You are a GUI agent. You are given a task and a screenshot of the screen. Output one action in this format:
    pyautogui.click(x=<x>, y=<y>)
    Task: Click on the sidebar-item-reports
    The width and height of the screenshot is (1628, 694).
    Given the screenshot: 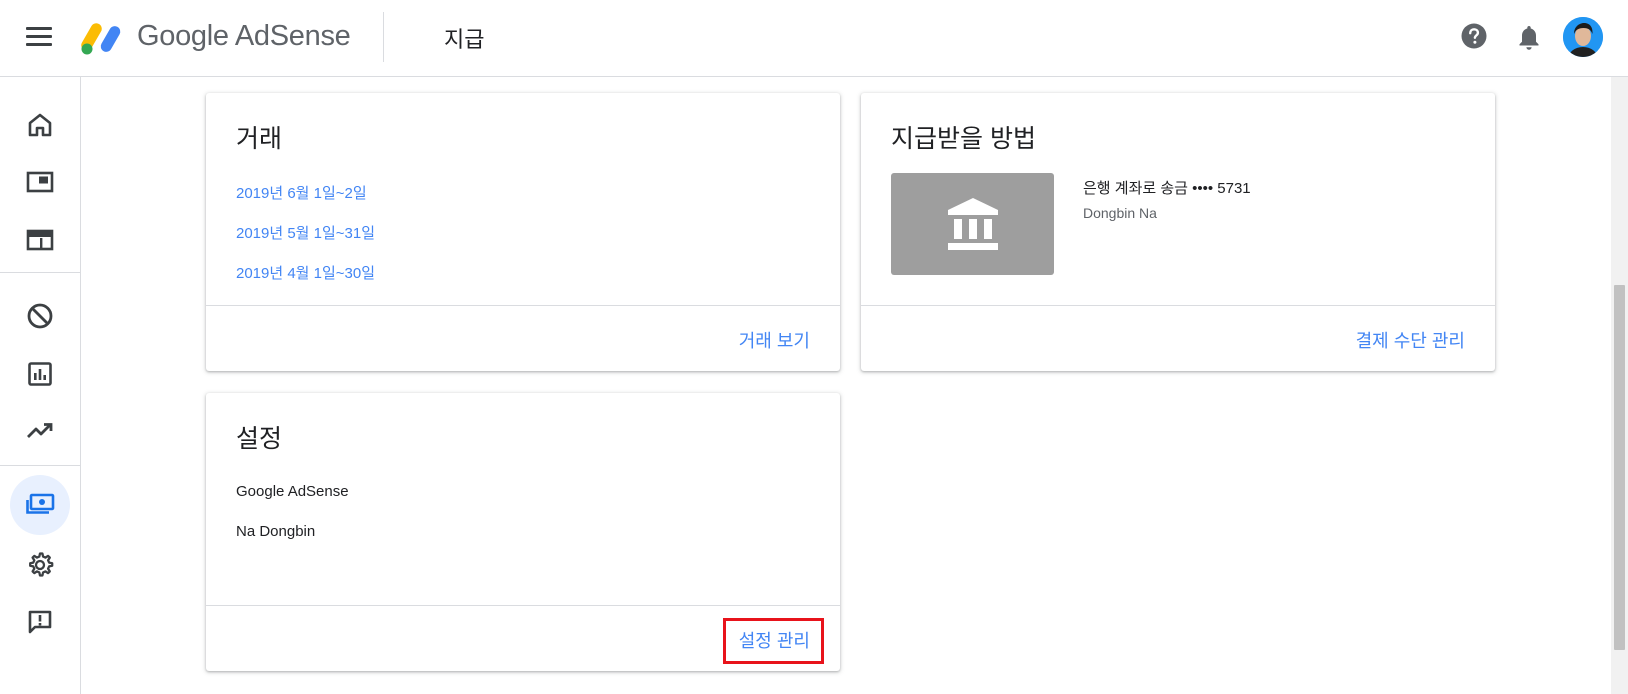 What is the action you would take?
    pyautogui.click(x=40, y=374)
    